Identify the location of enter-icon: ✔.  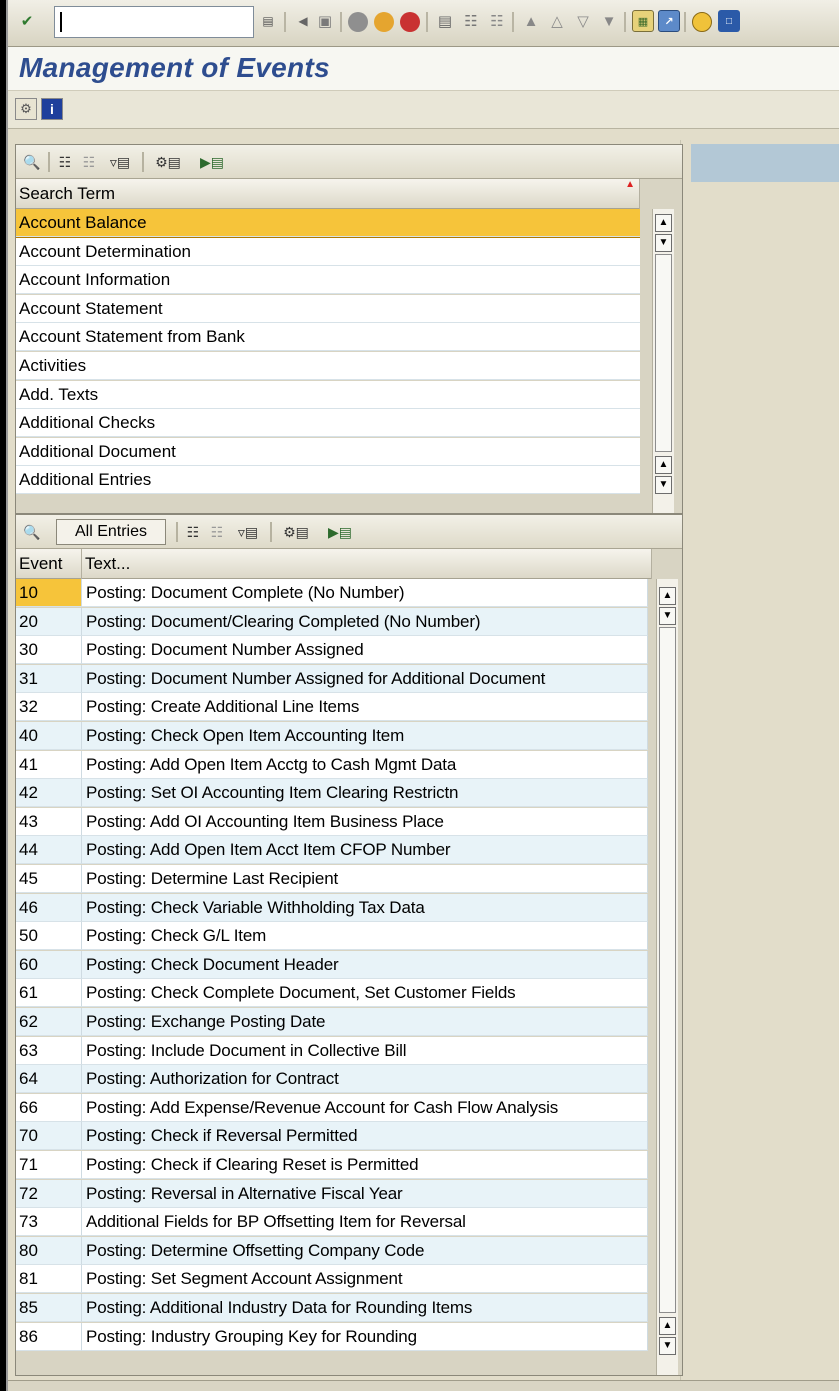
(27, 21).